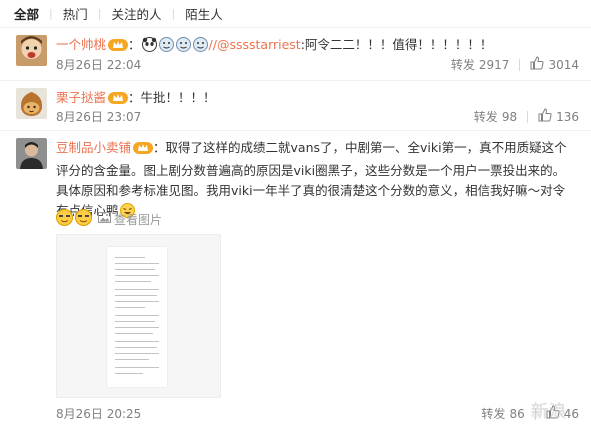 This screenshot has width=591, height=426. Describe the element at coordinates (149, 47) in the screenshot. I see `panda-emoji-icon` at that location.